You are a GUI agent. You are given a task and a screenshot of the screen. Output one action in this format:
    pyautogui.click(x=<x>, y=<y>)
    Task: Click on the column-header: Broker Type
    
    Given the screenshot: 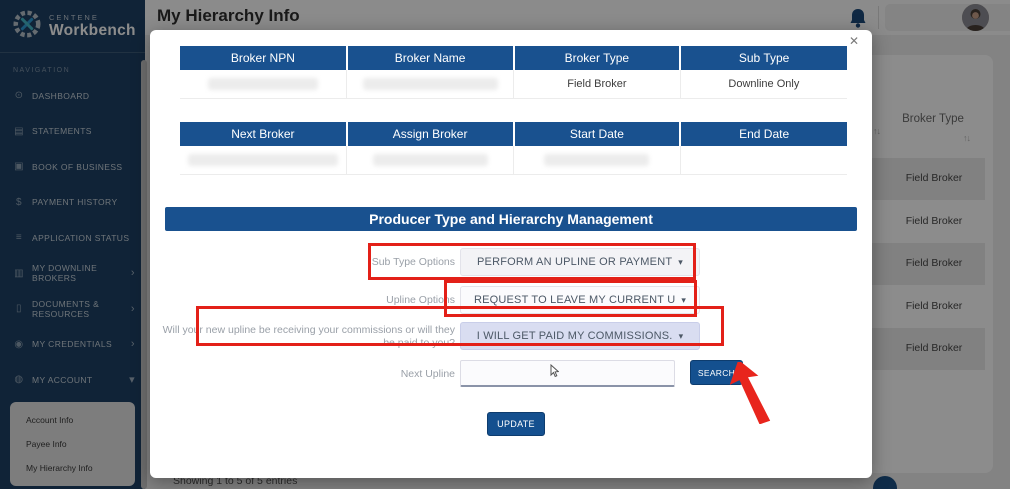 What is the action you would take?
    pyautogui.click(x=596, y=58)
    